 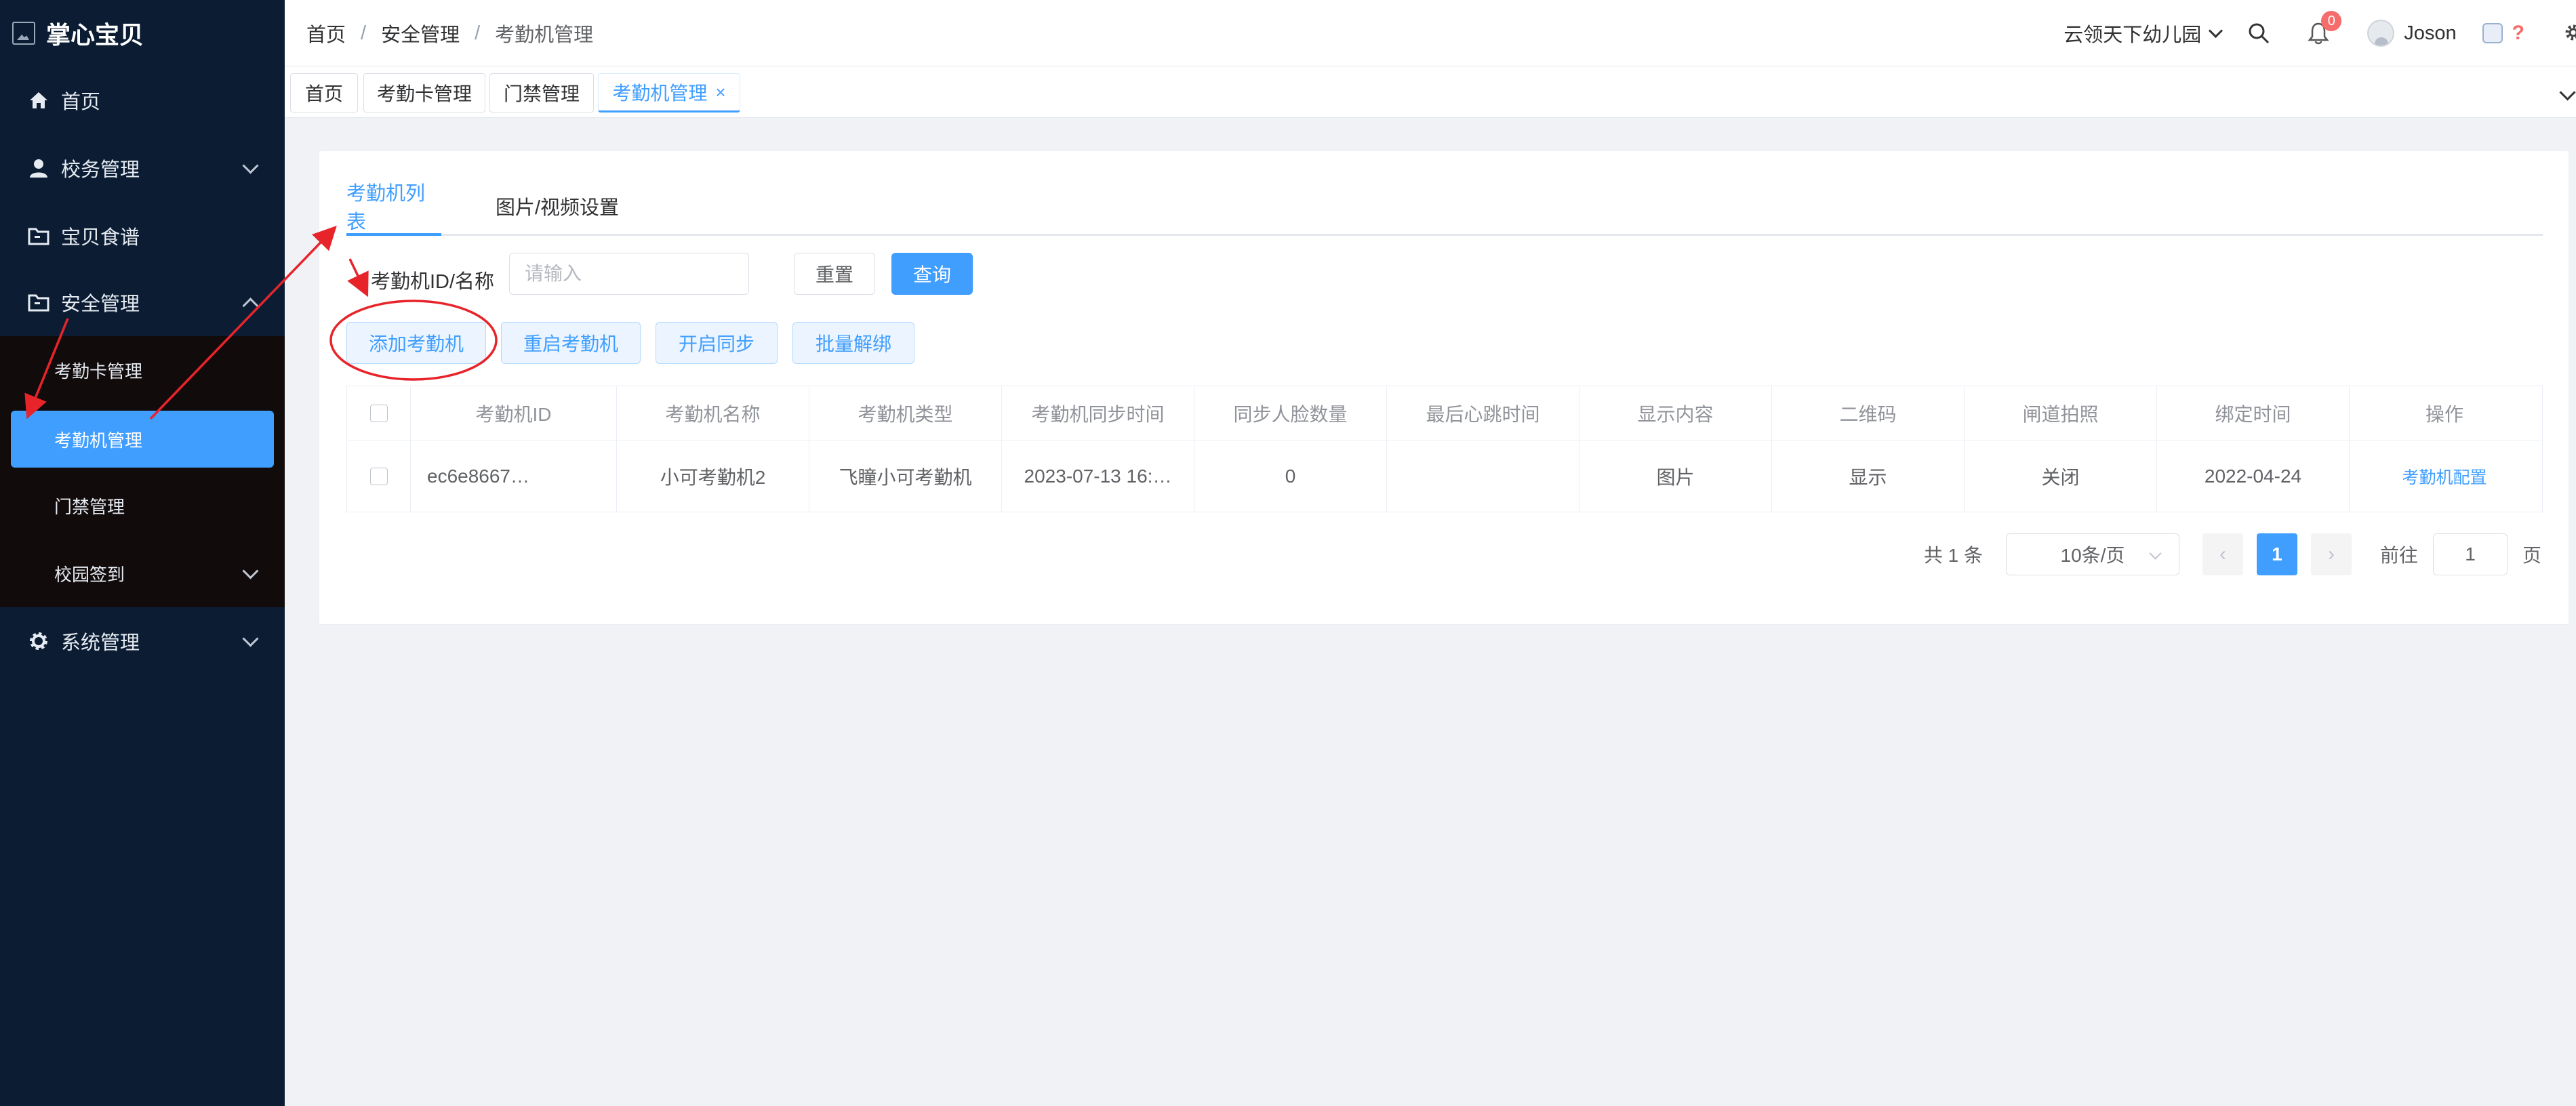 I want to click on page-tab-home: 首页, so click(x=324, y=92).